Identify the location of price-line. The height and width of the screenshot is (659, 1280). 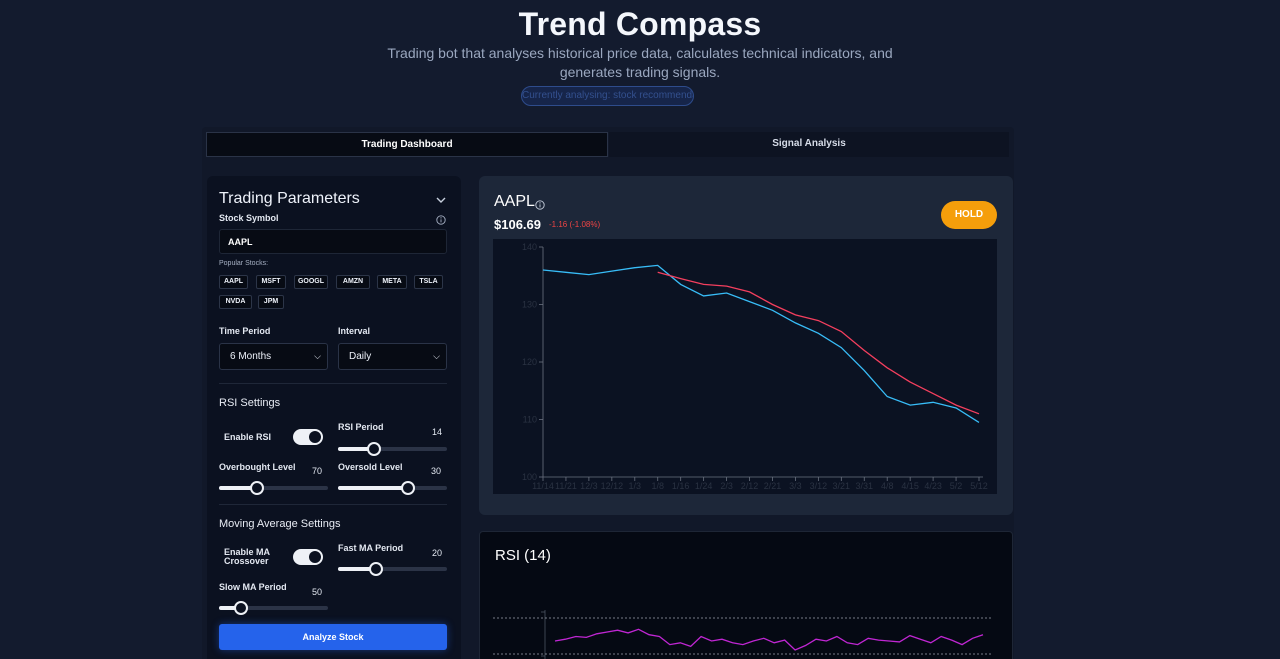
(761, 343).